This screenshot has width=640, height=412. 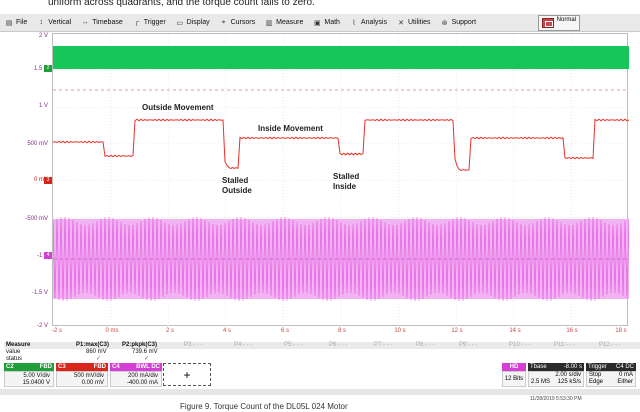 I want to click on annotation-stalled-inside-line2: Inside, so click(x=345, y=186).